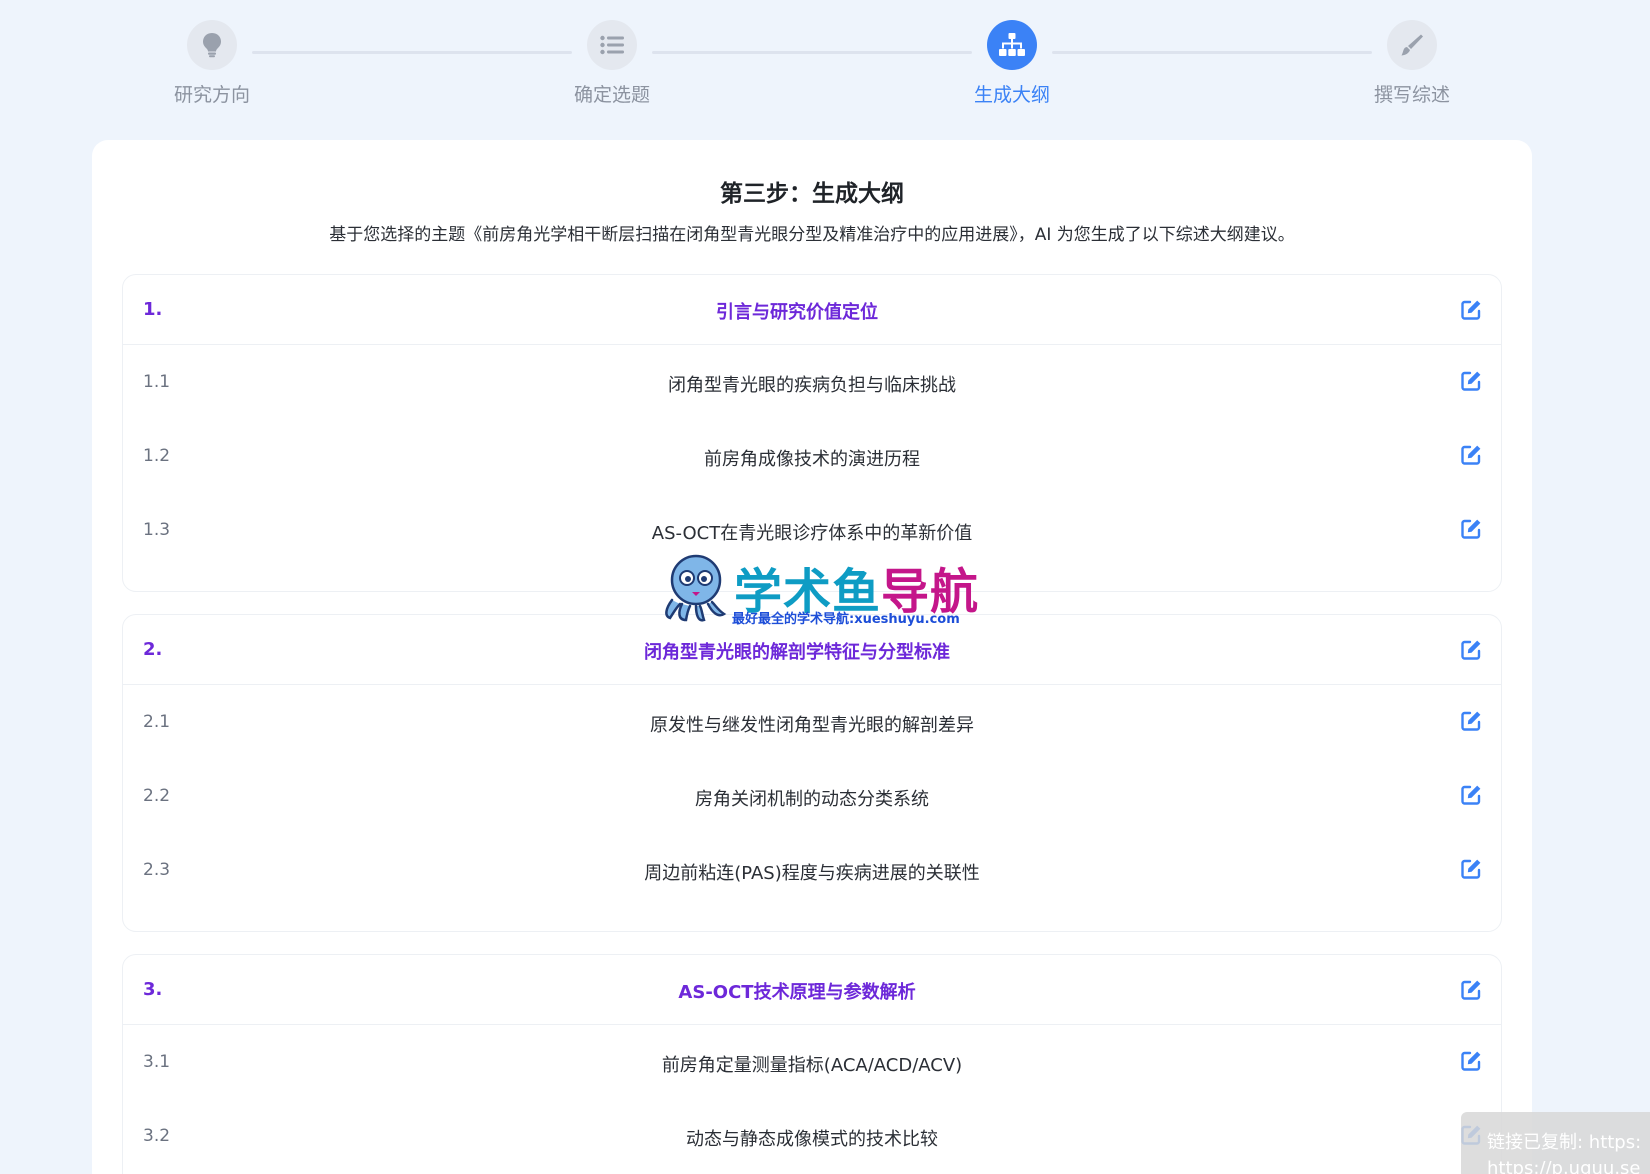  What do you see at coordinates (797, 652) in the screenshot?
I see `section-title: 闭角型青光眼的解剖学特征与分型标准` at bounding box center [797, 652].